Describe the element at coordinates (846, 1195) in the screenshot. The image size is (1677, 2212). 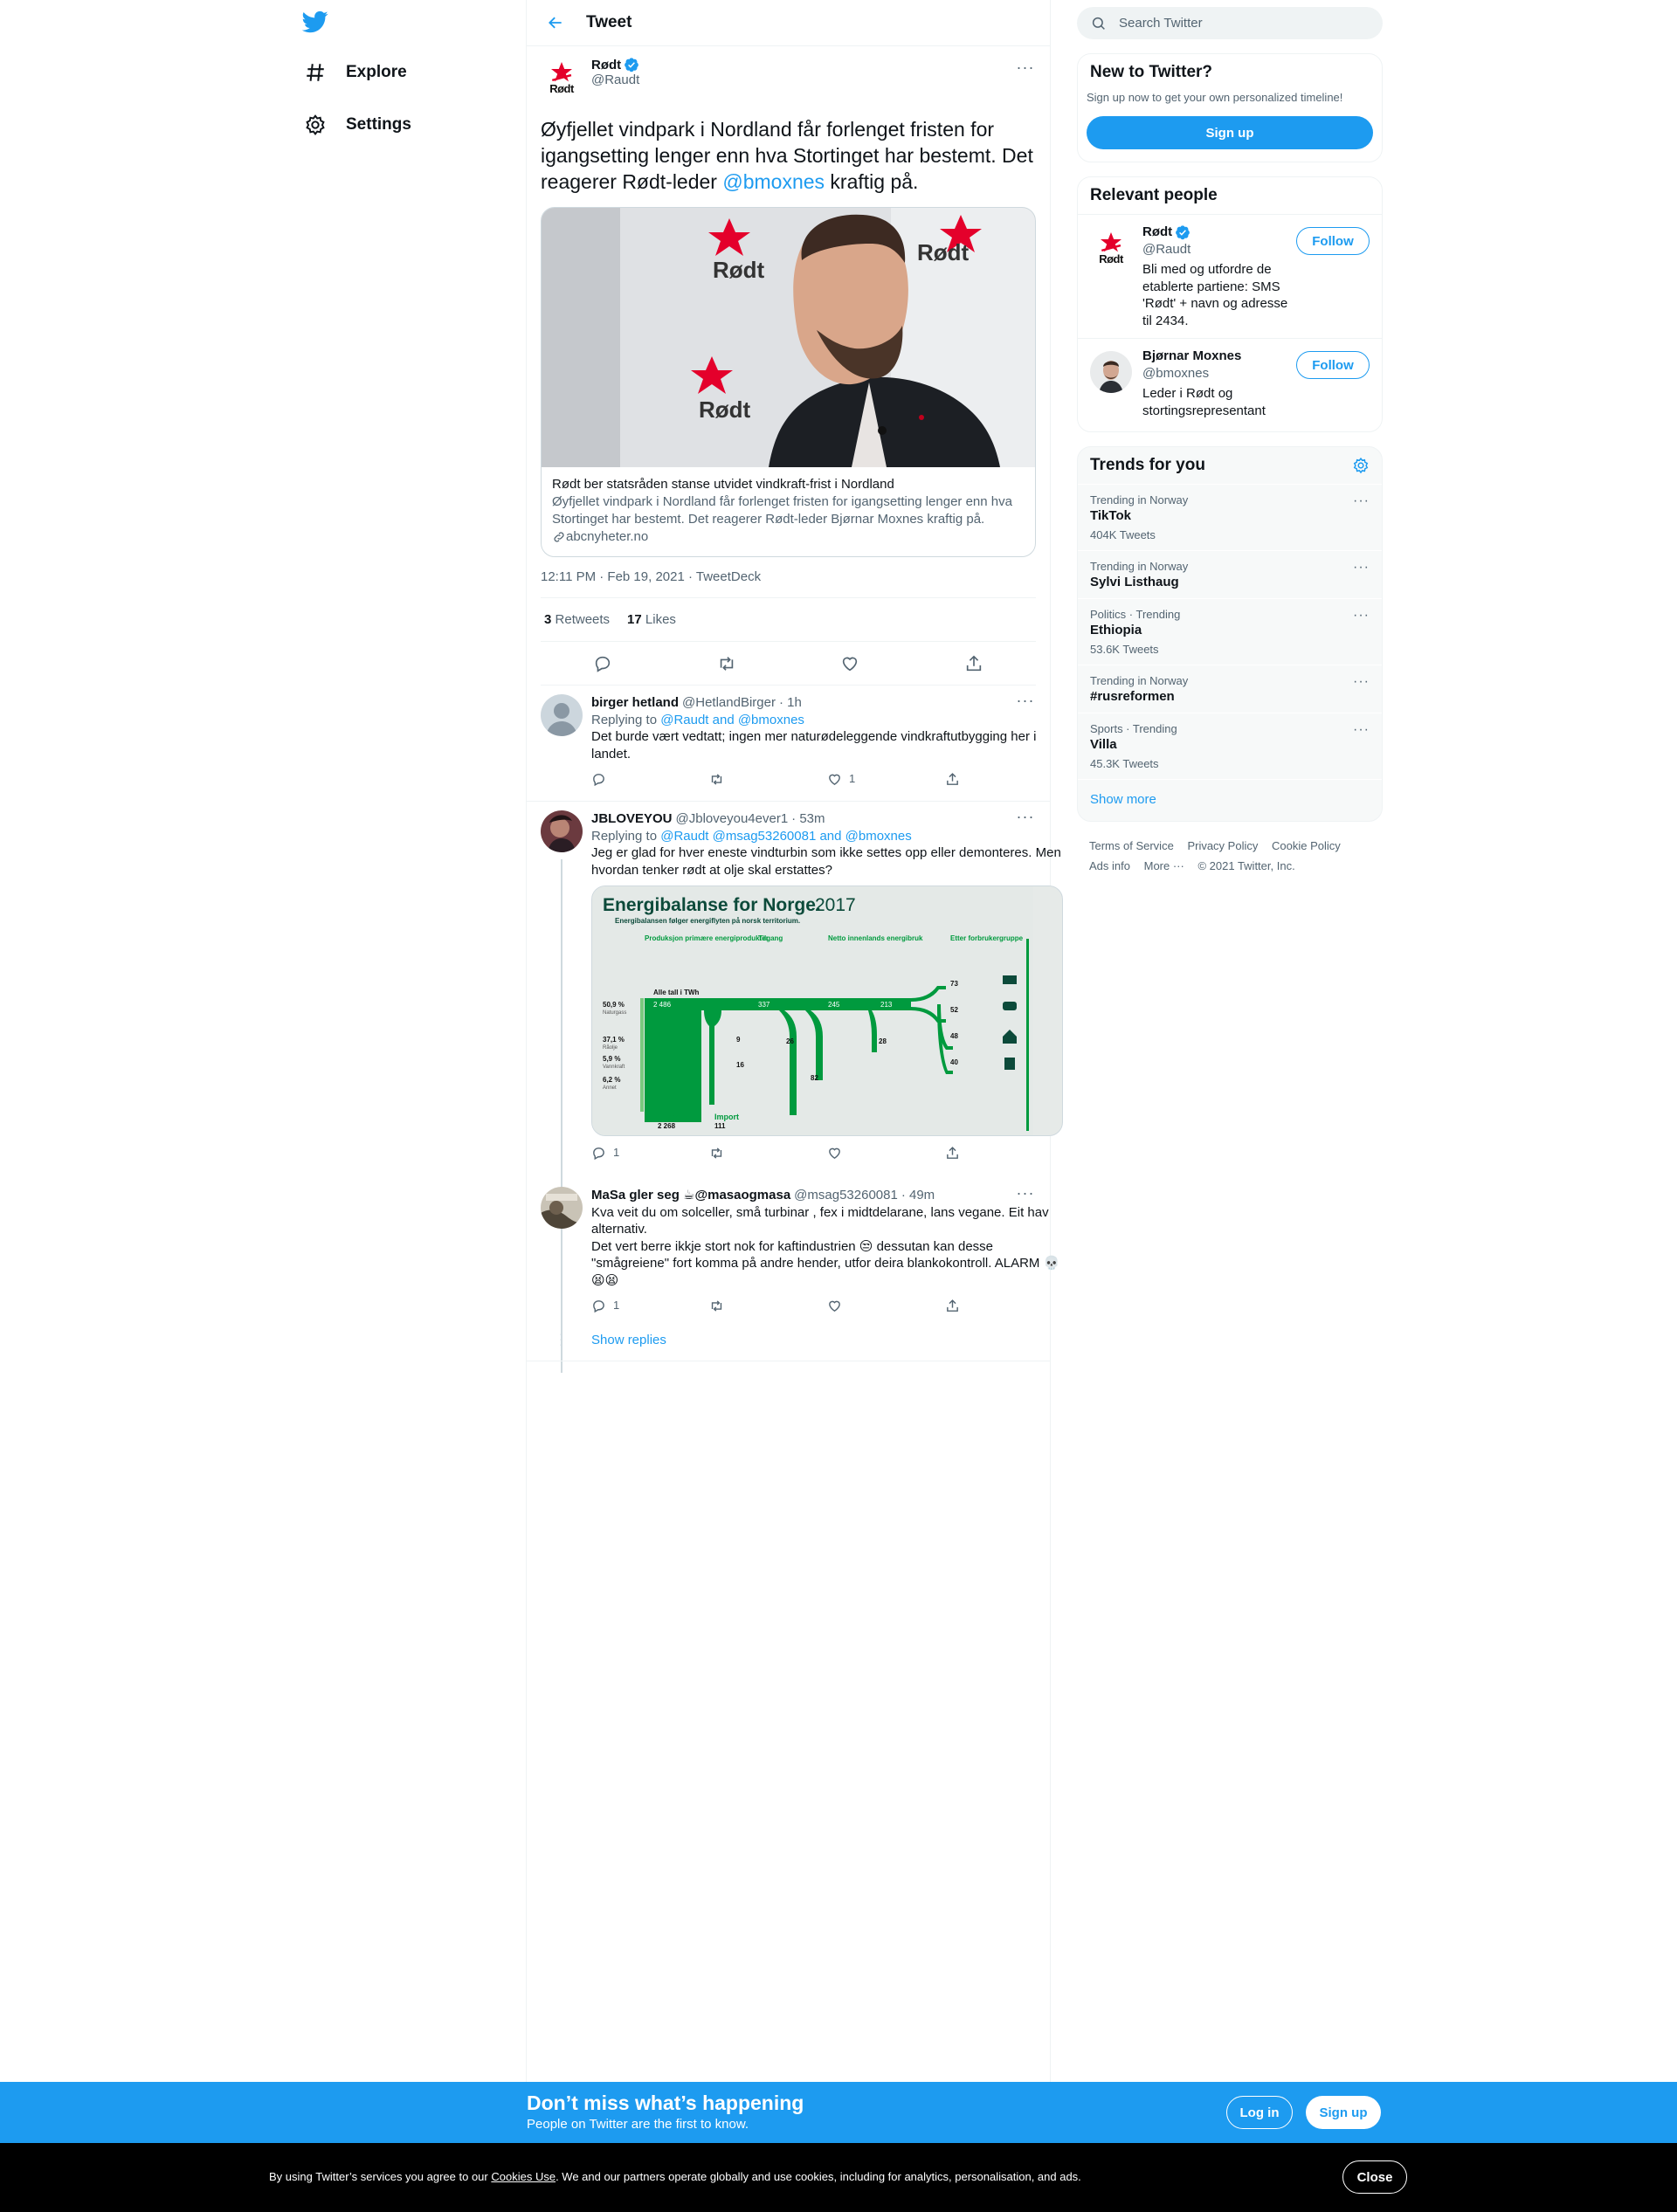
I see `reply-author-handle: @msag53260081` at that location.